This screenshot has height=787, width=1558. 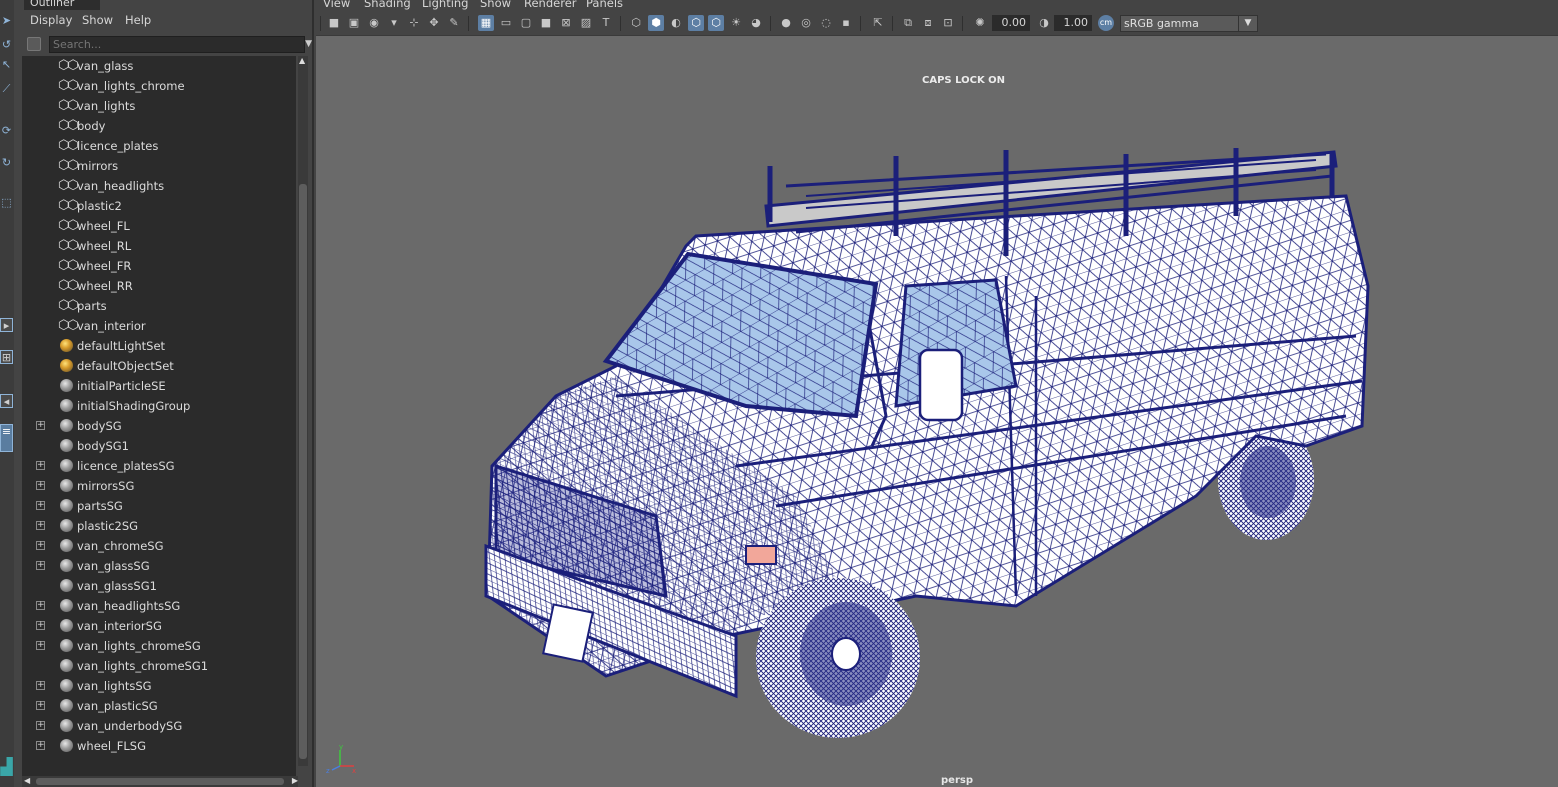 I want to click on outliner-item: + van_glassSG, so click(x=159, y=566).